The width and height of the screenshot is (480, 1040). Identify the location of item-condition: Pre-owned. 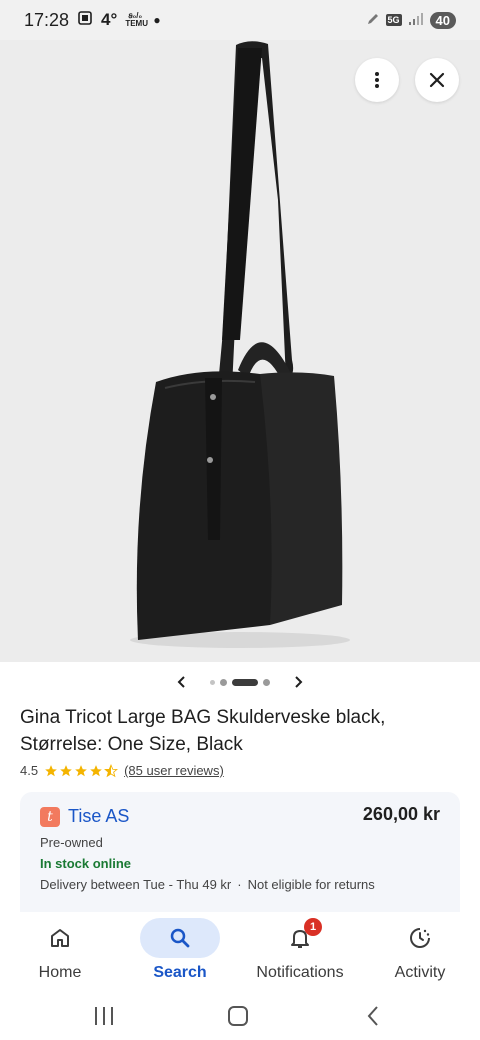
(71, 842).